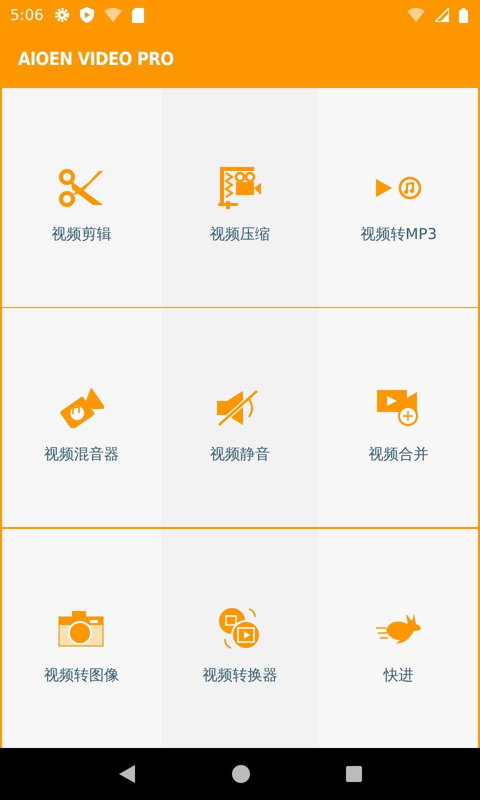  Describe the element at coordinates (81, 188) in the screenshot. I see `scissors-icon` at that location.